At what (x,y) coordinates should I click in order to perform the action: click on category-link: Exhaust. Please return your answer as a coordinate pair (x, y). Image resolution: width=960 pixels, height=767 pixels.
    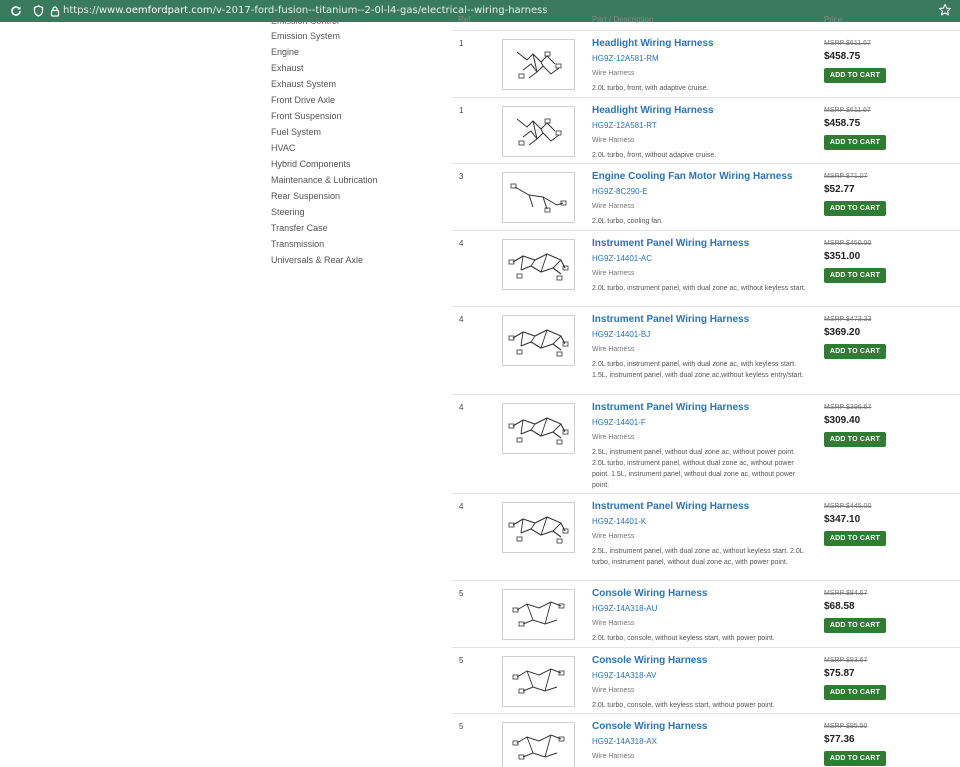
    Looking at the image, I should click on (356, 68).